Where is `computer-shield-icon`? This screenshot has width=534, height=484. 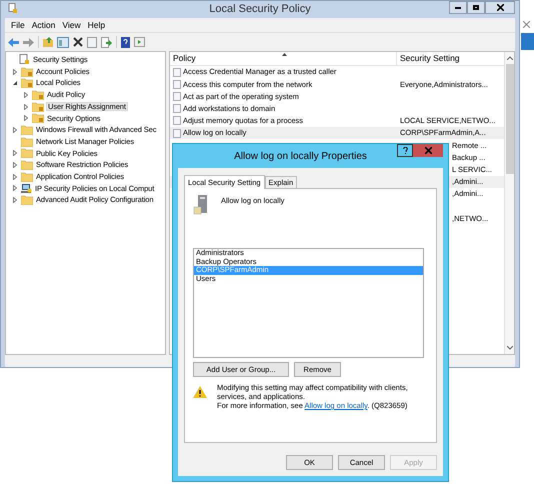
computer-shield-icon is located at coordinates (26, 188).